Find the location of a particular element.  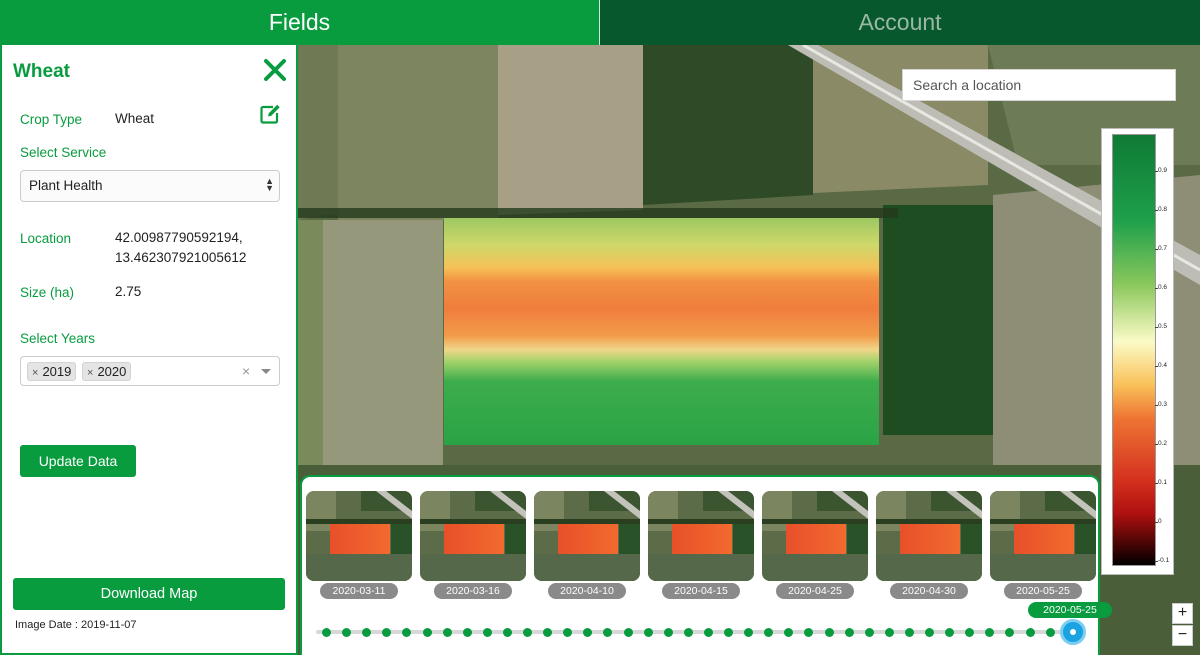

edit-icon is located at coordinates (270, 114).